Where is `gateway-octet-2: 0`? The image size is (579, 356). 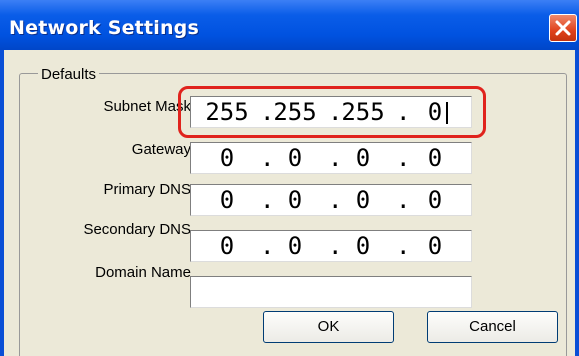
gateway-octet-2: 0 is located at coordinates (295, 158).